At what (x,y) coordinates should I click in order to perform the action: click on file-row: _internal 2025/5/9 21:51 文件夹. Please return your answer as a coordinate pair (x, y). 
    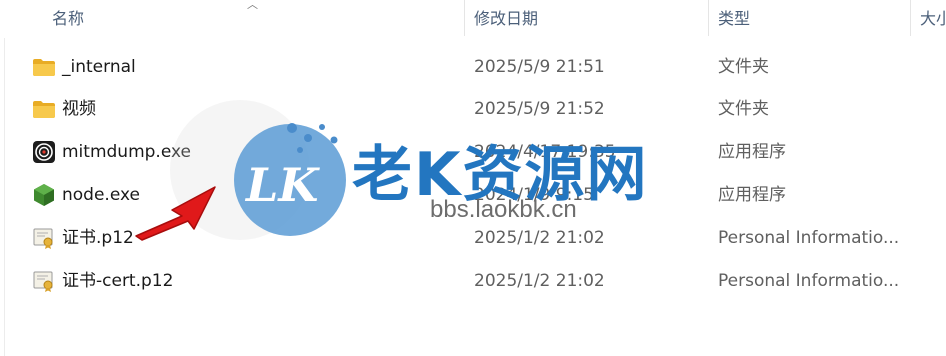
    Looking at the image, I should click on (473, 67).